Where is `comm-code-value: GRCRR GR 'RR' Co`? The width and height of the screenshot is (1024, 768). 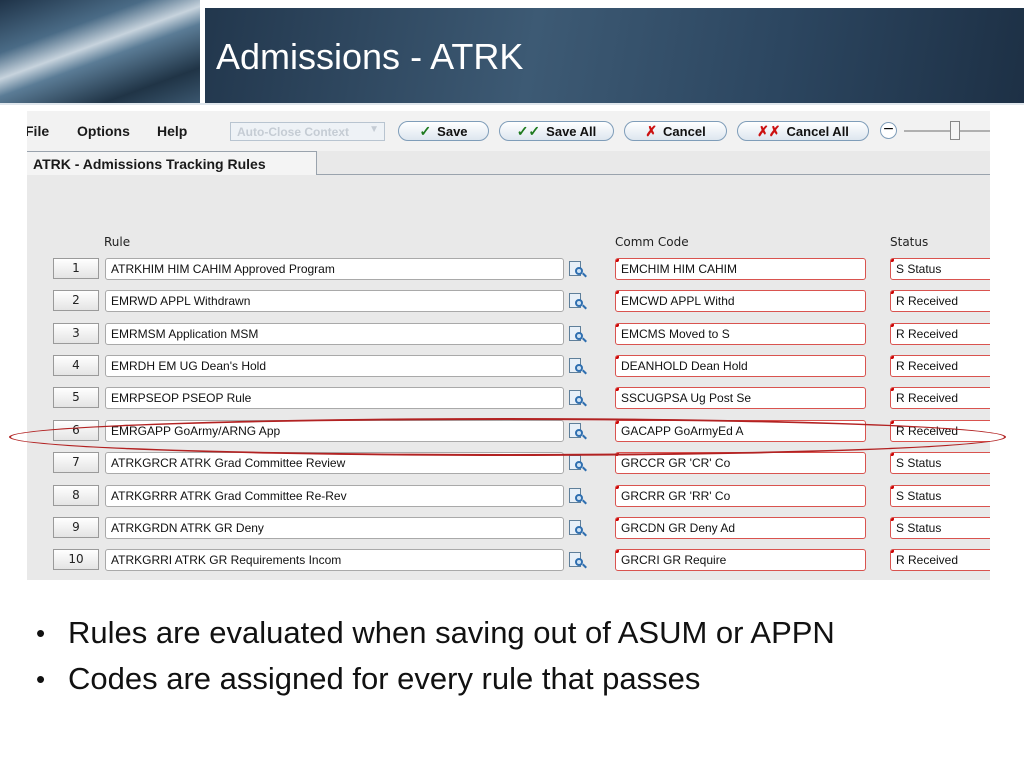 comm-code-value: GRCRR GR 'RR' Co is located at coordinates (676, 496).